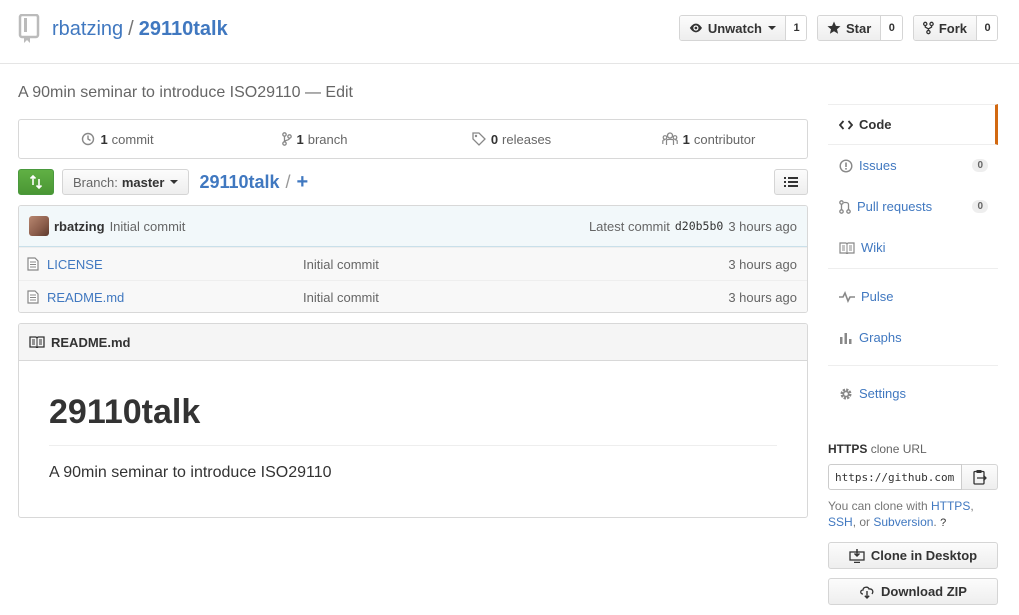 Image resolution: width=1019 pixels, height=615 pixels. What do you see at coordinates (669, 138) in the screenshot?
I see `organization-icon` at bounding box center [669, 138].